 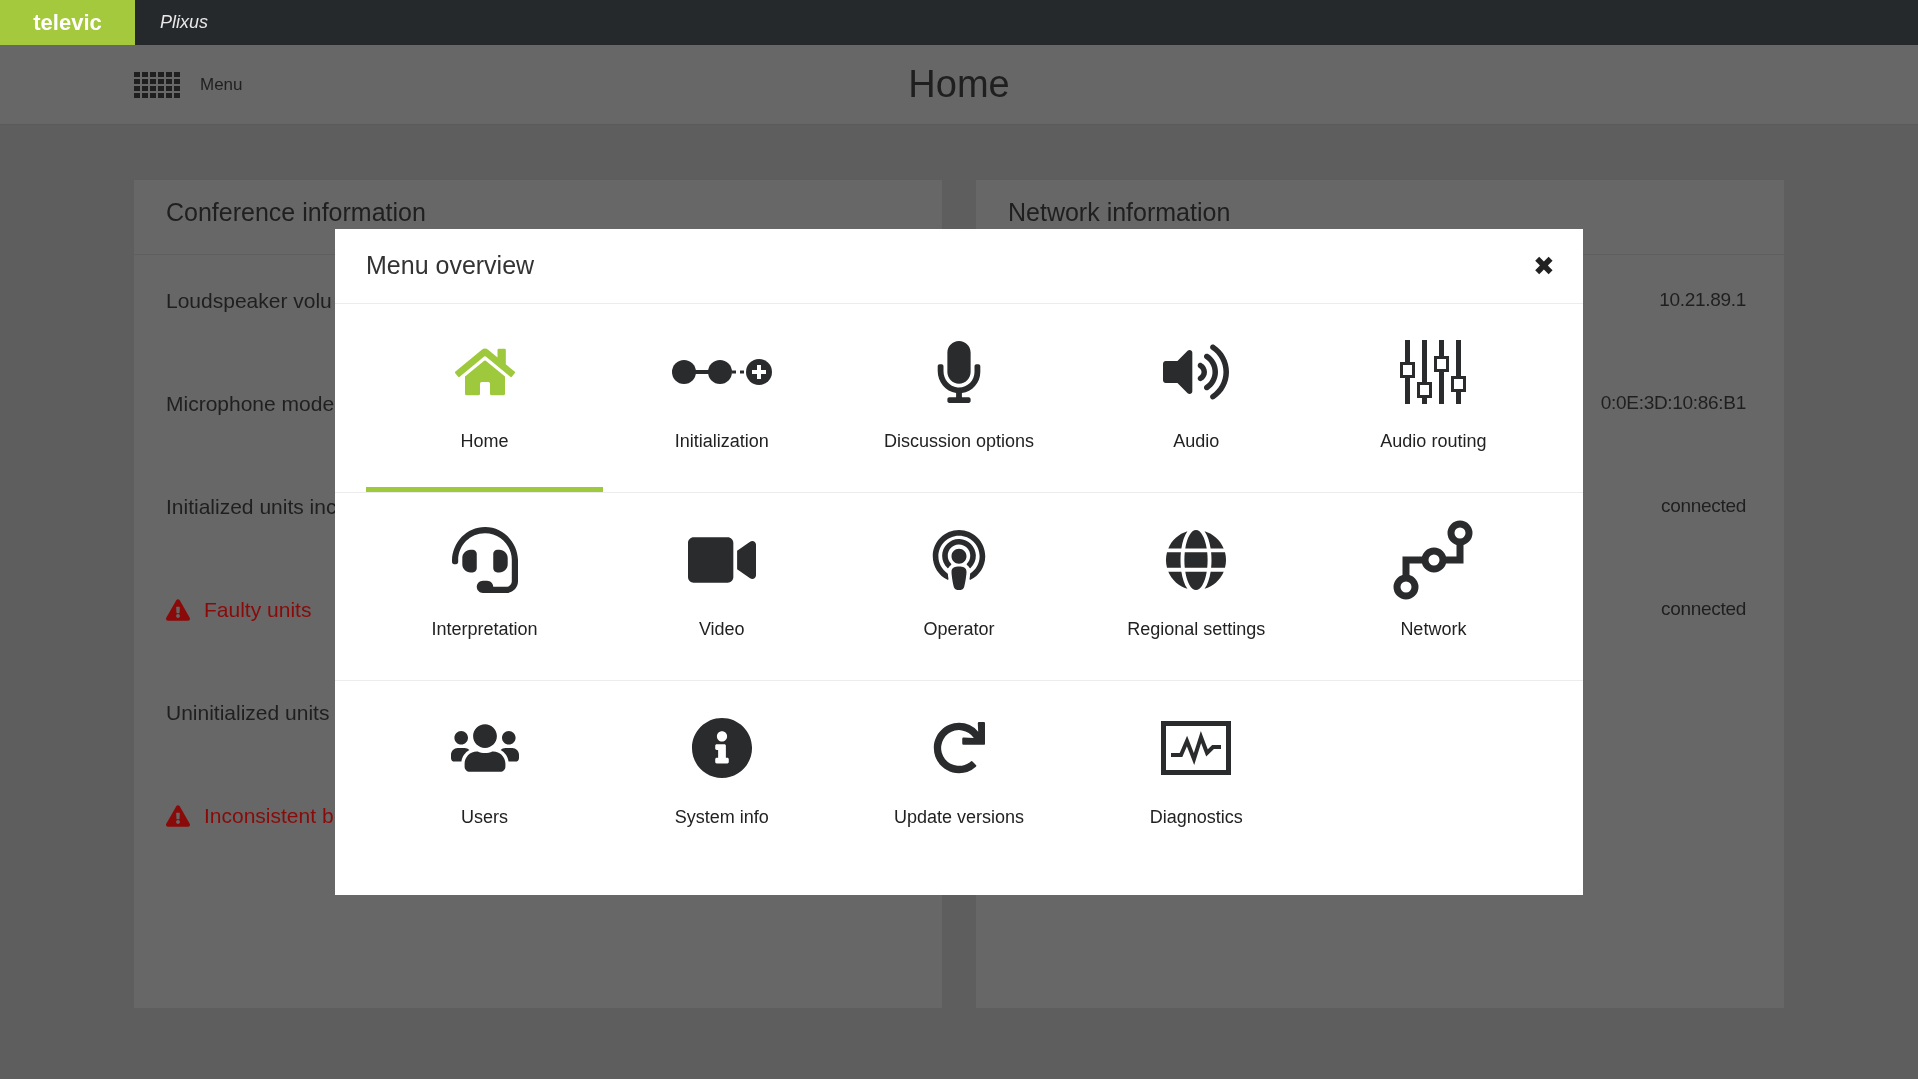 I want to click on info-value: 0:0E:3D:10:86:B1, so click(x=1673, y=403).